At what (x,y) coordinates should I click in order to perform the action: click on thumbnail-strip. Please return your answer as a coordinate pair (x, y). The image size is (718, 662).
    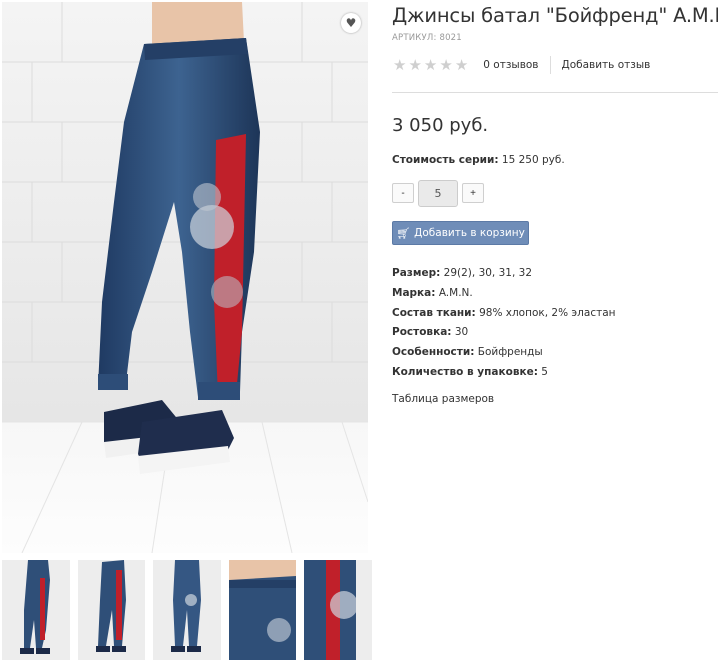
    Looking at the image, I should click on (187, 610).